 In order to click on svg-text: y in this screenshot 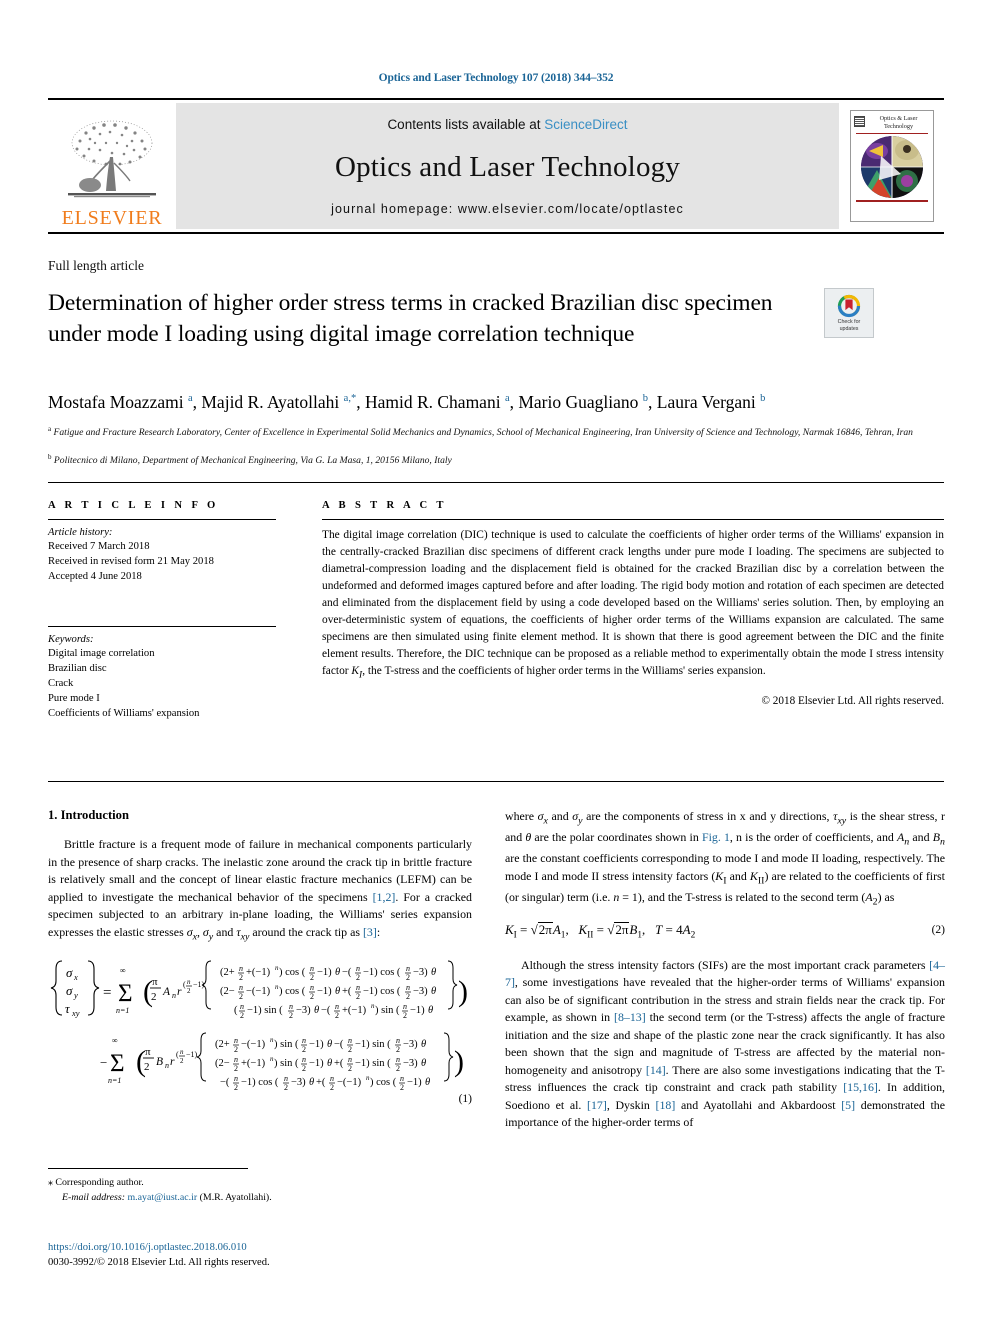, I will do `click(75, 995)`.